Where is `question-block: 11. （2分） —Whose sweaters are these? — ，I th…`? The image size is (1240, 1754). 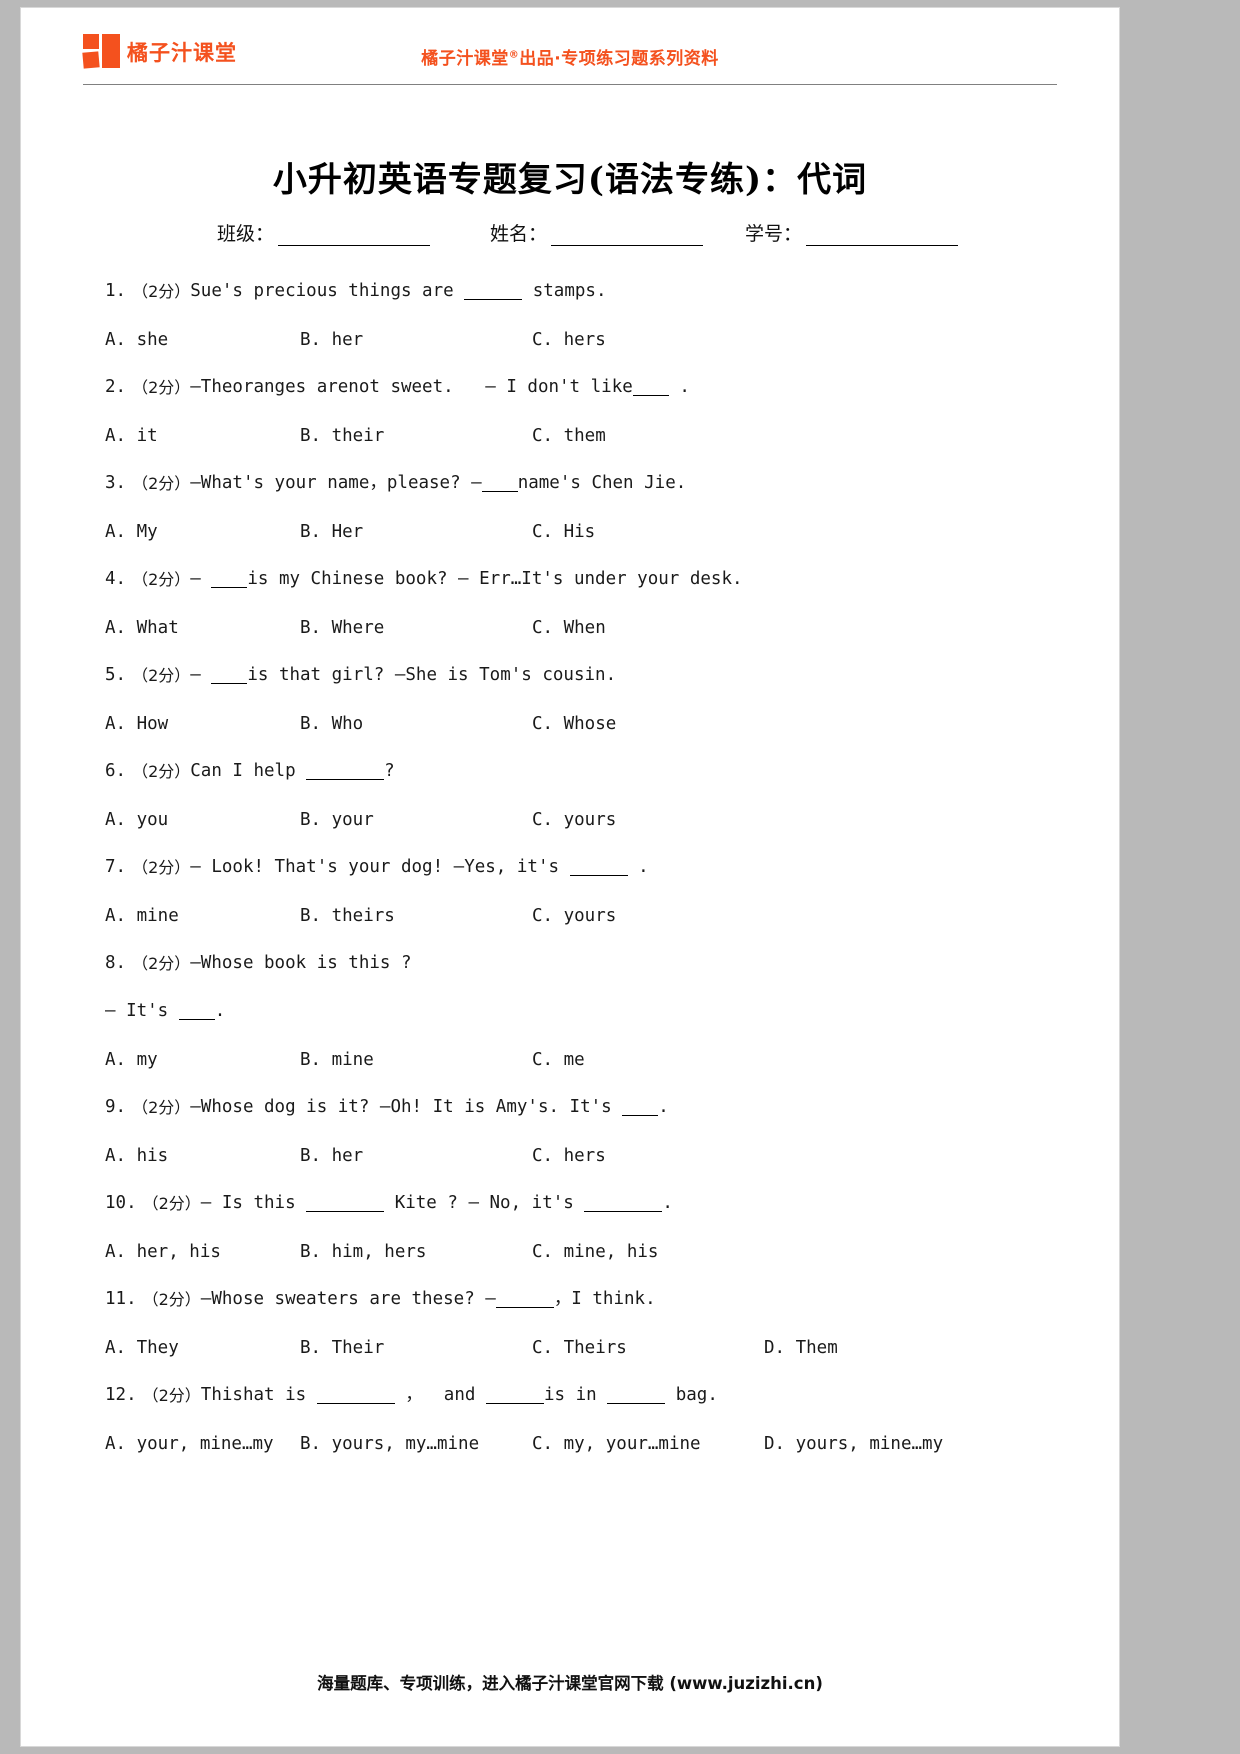
question-block: 11. （2分） —Whose sweaters are these? — ，I th… is located at coordinates (576, 1324).